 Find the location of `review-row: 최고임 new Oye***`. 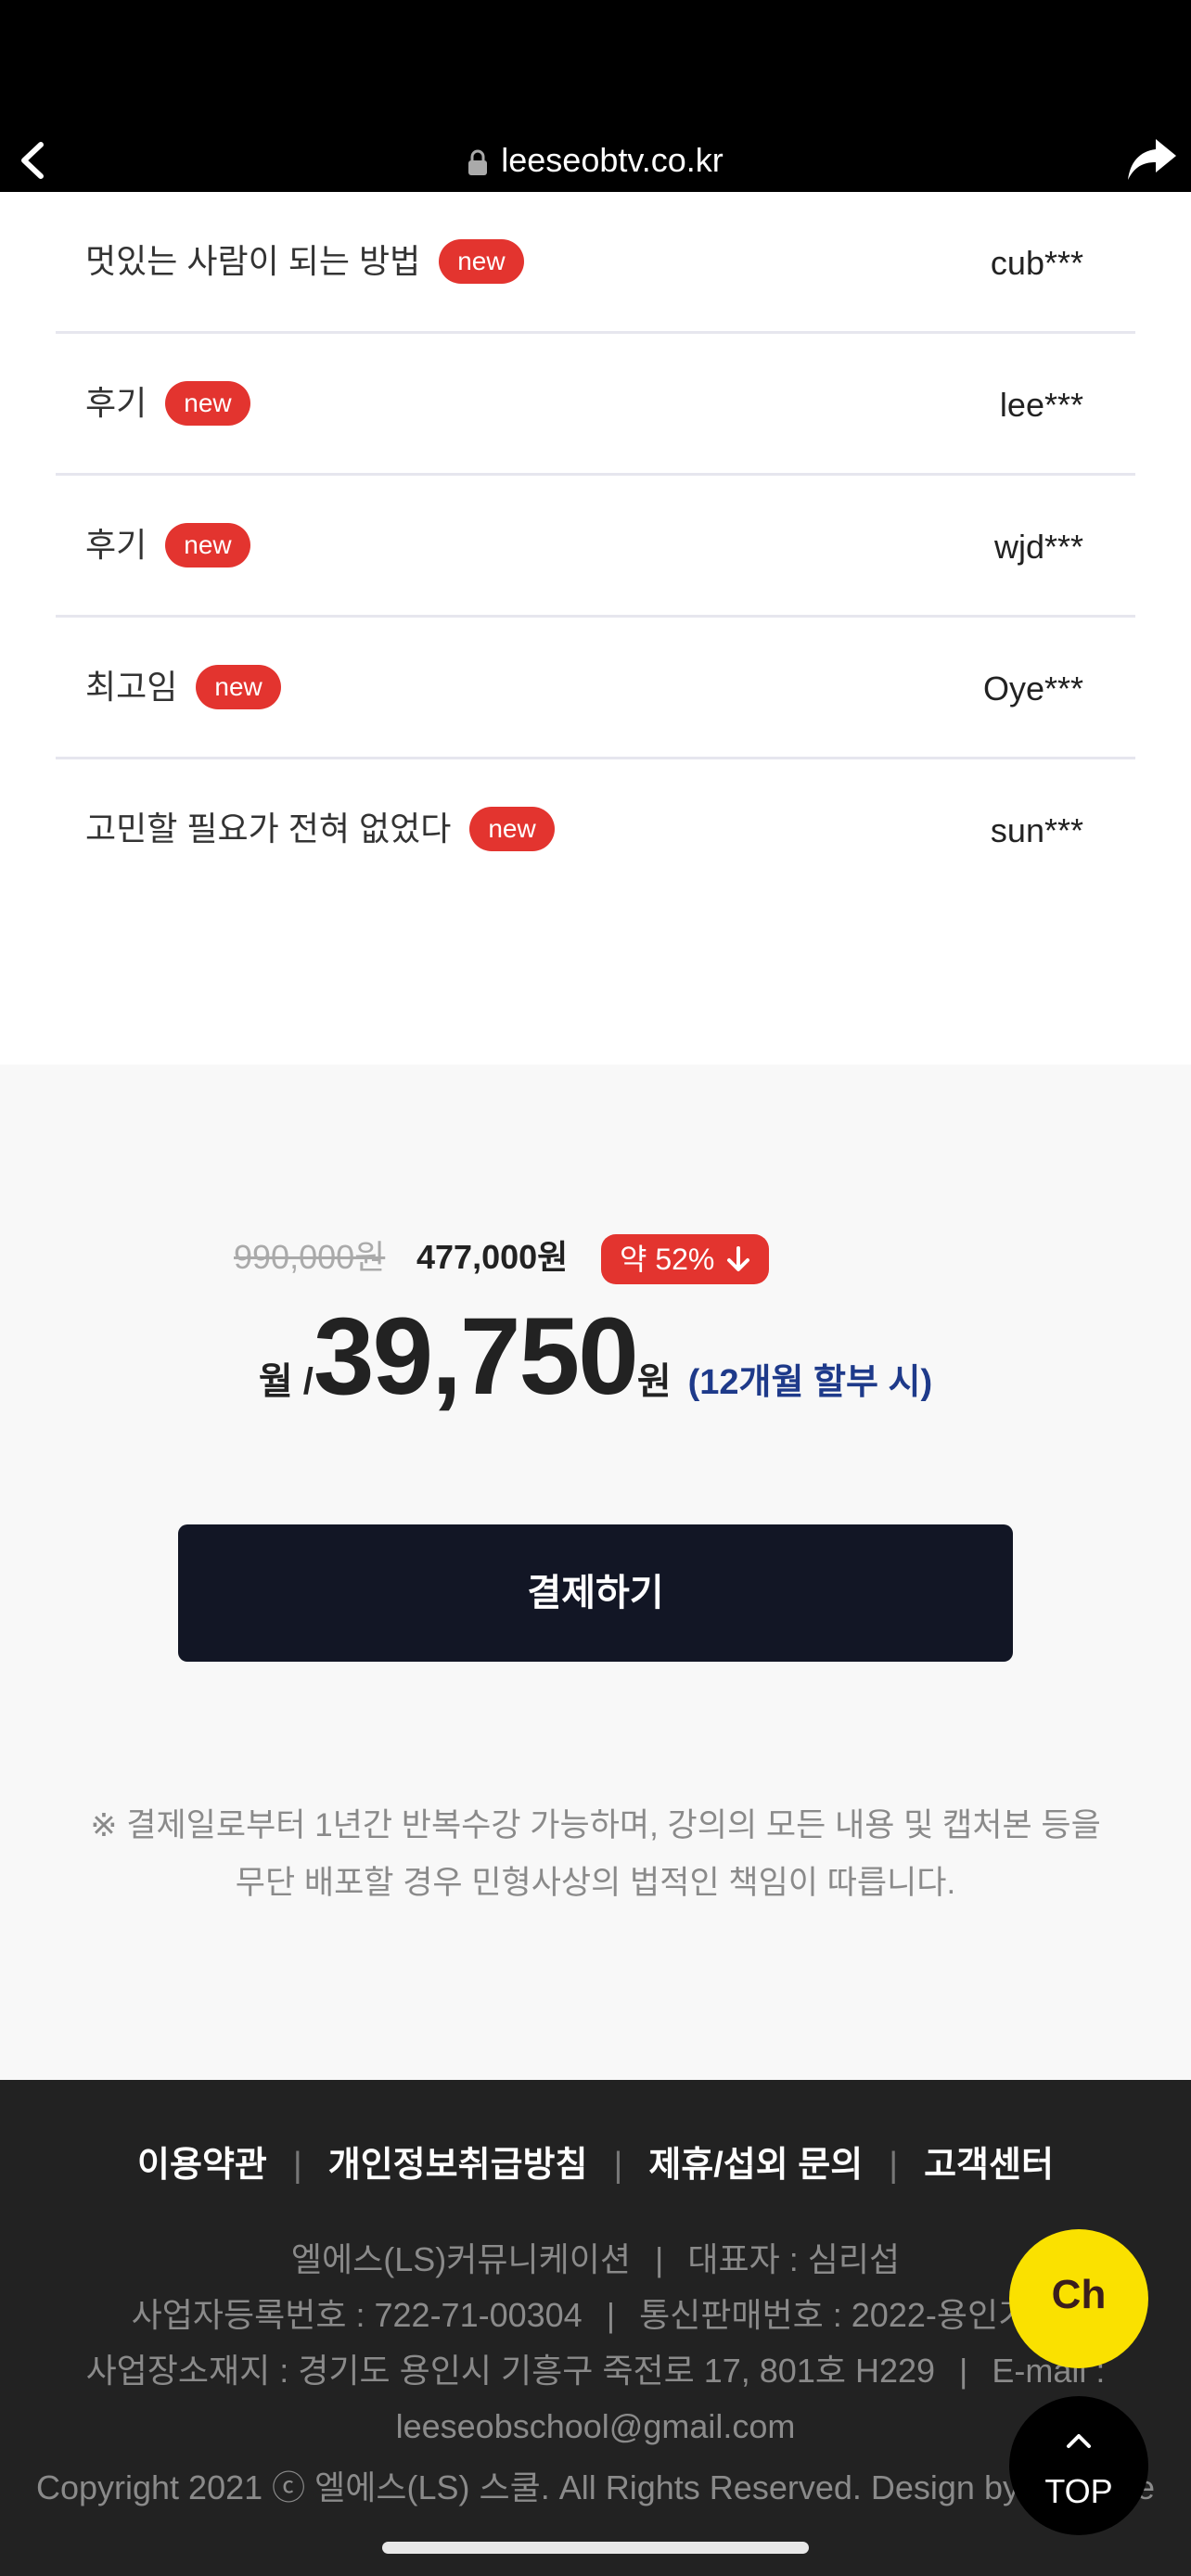

review-row: 최고임 new Oye*** is located at coordinates (595, 689).